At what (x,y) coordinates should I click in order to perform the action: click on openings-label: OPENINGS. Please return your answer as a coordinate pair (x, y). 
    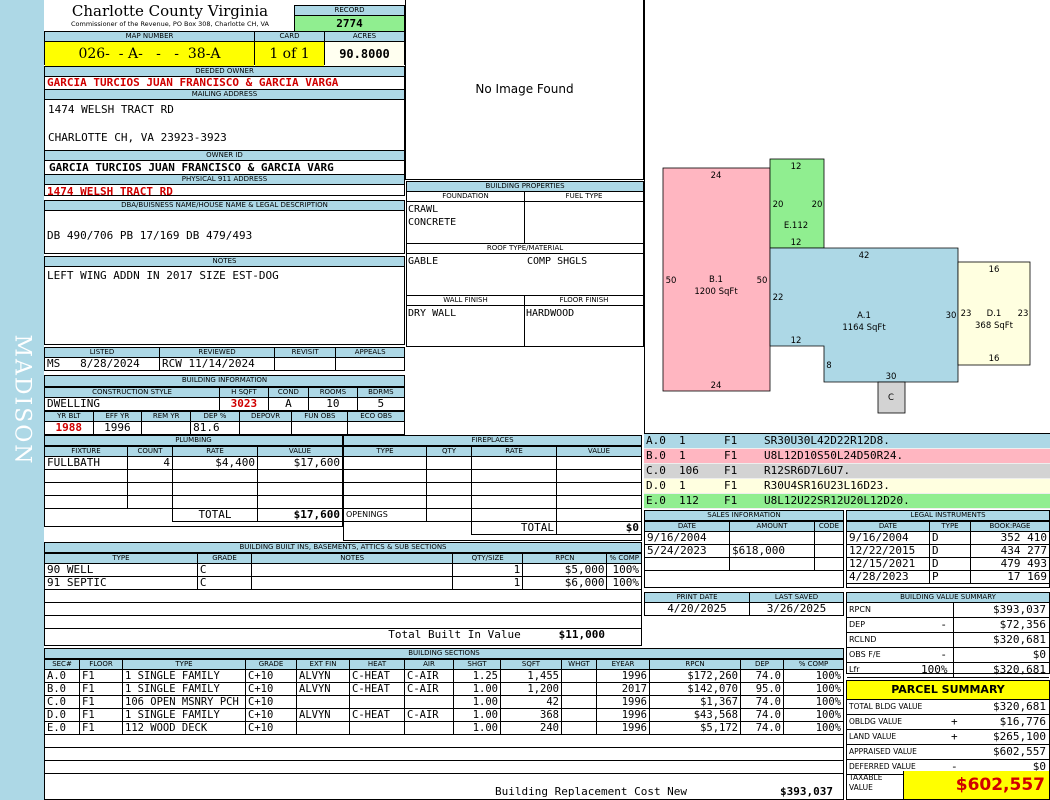
    Looking at the image, I should click on (385, 515).